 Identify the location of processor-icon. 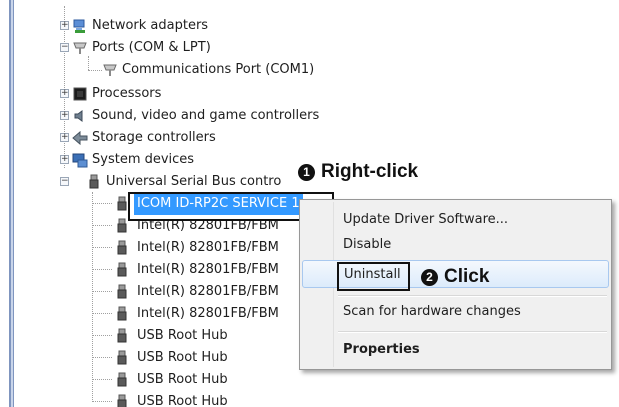
(80, 94).